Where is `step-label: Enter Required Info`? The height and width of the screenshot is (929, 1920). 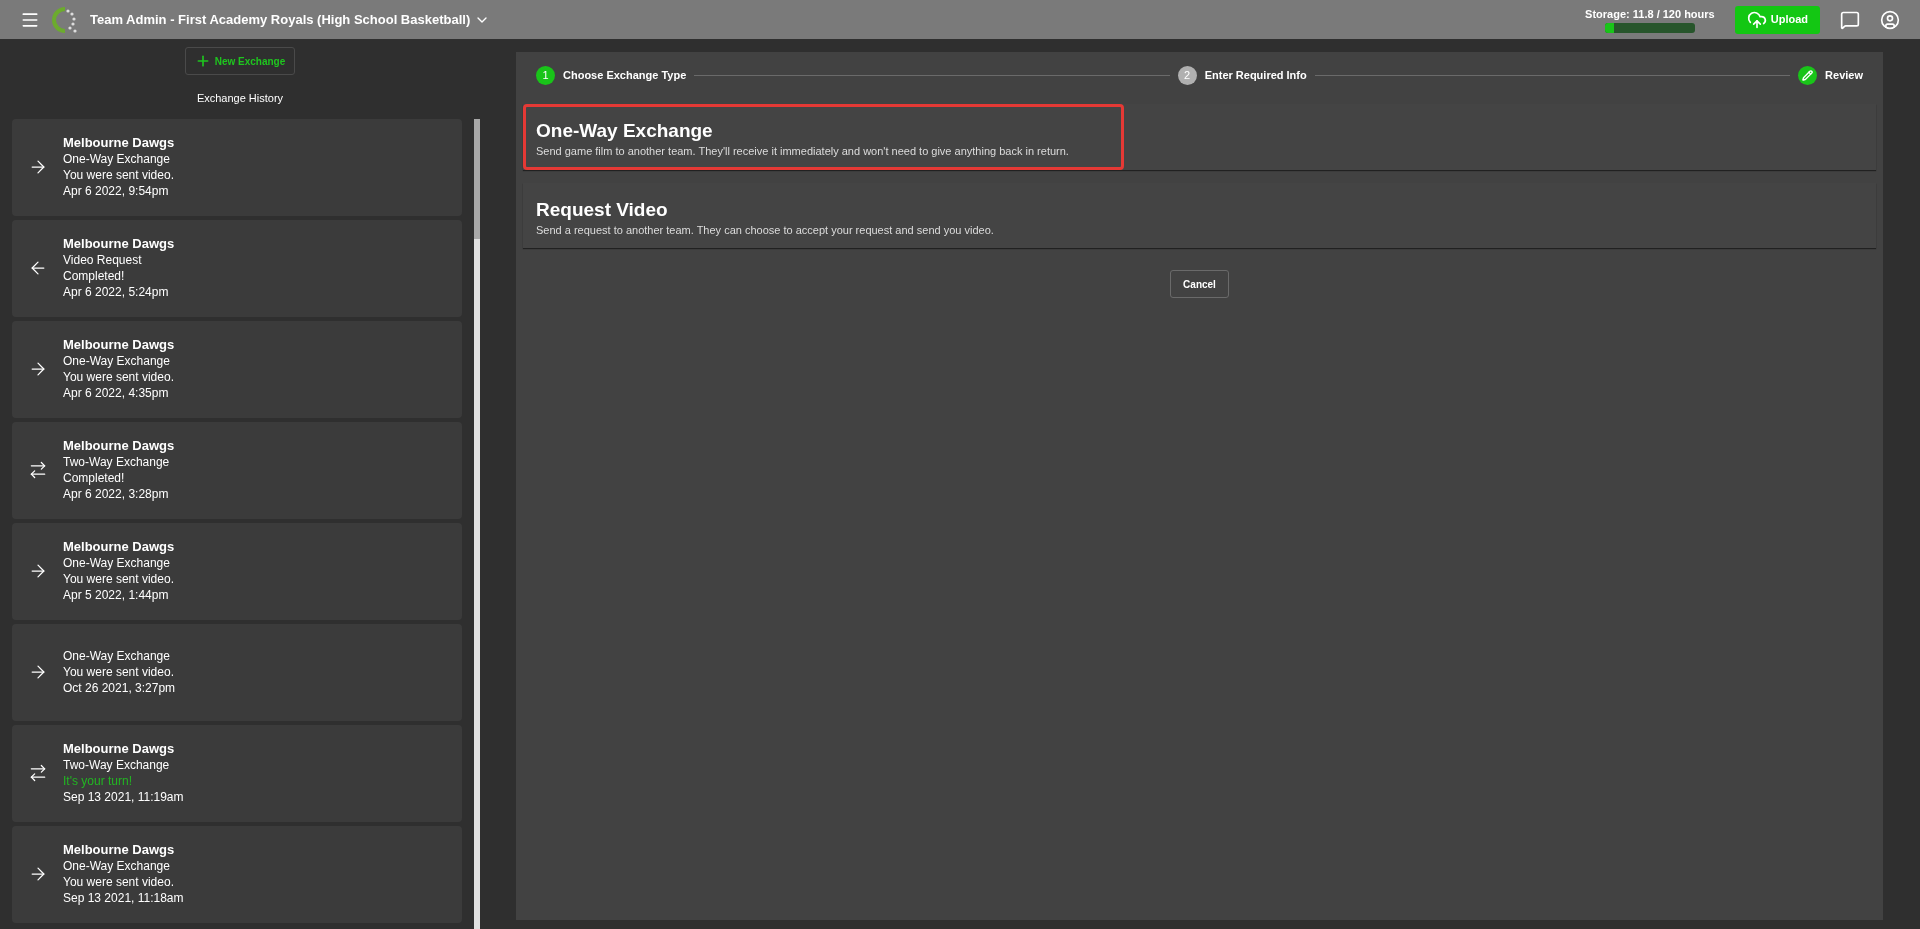 step-label: Enter Required Info is located at coordinates (1255, 75).